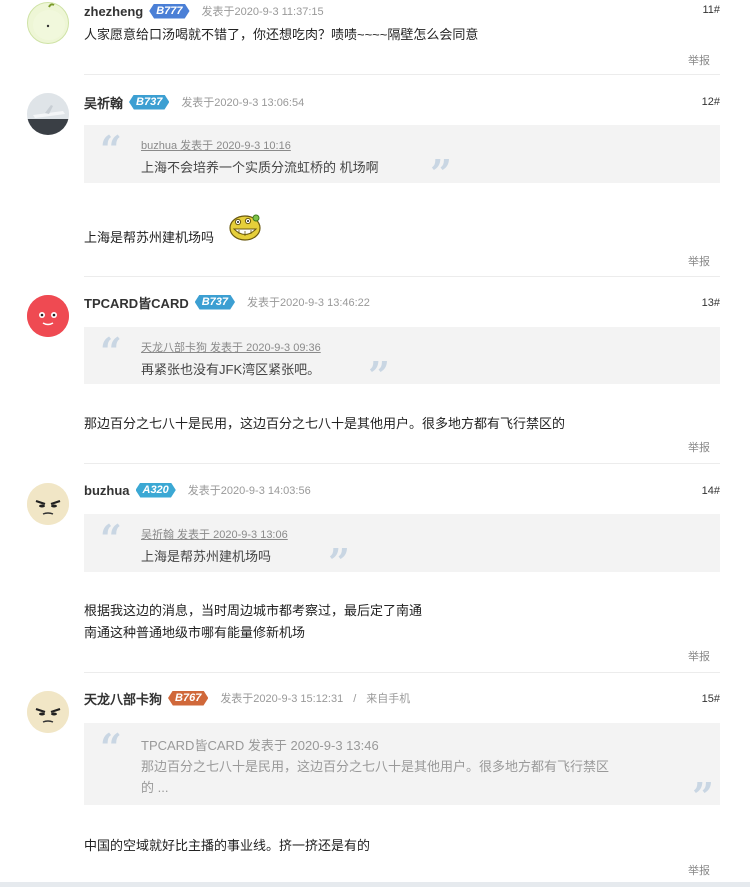 This screenshot has height=887, width=750. I want to click on post-content: 那边百分之七八十是民用，这边百分之七八十是其他用户。很多地方都有飞行禁区的, so click(324, 424).